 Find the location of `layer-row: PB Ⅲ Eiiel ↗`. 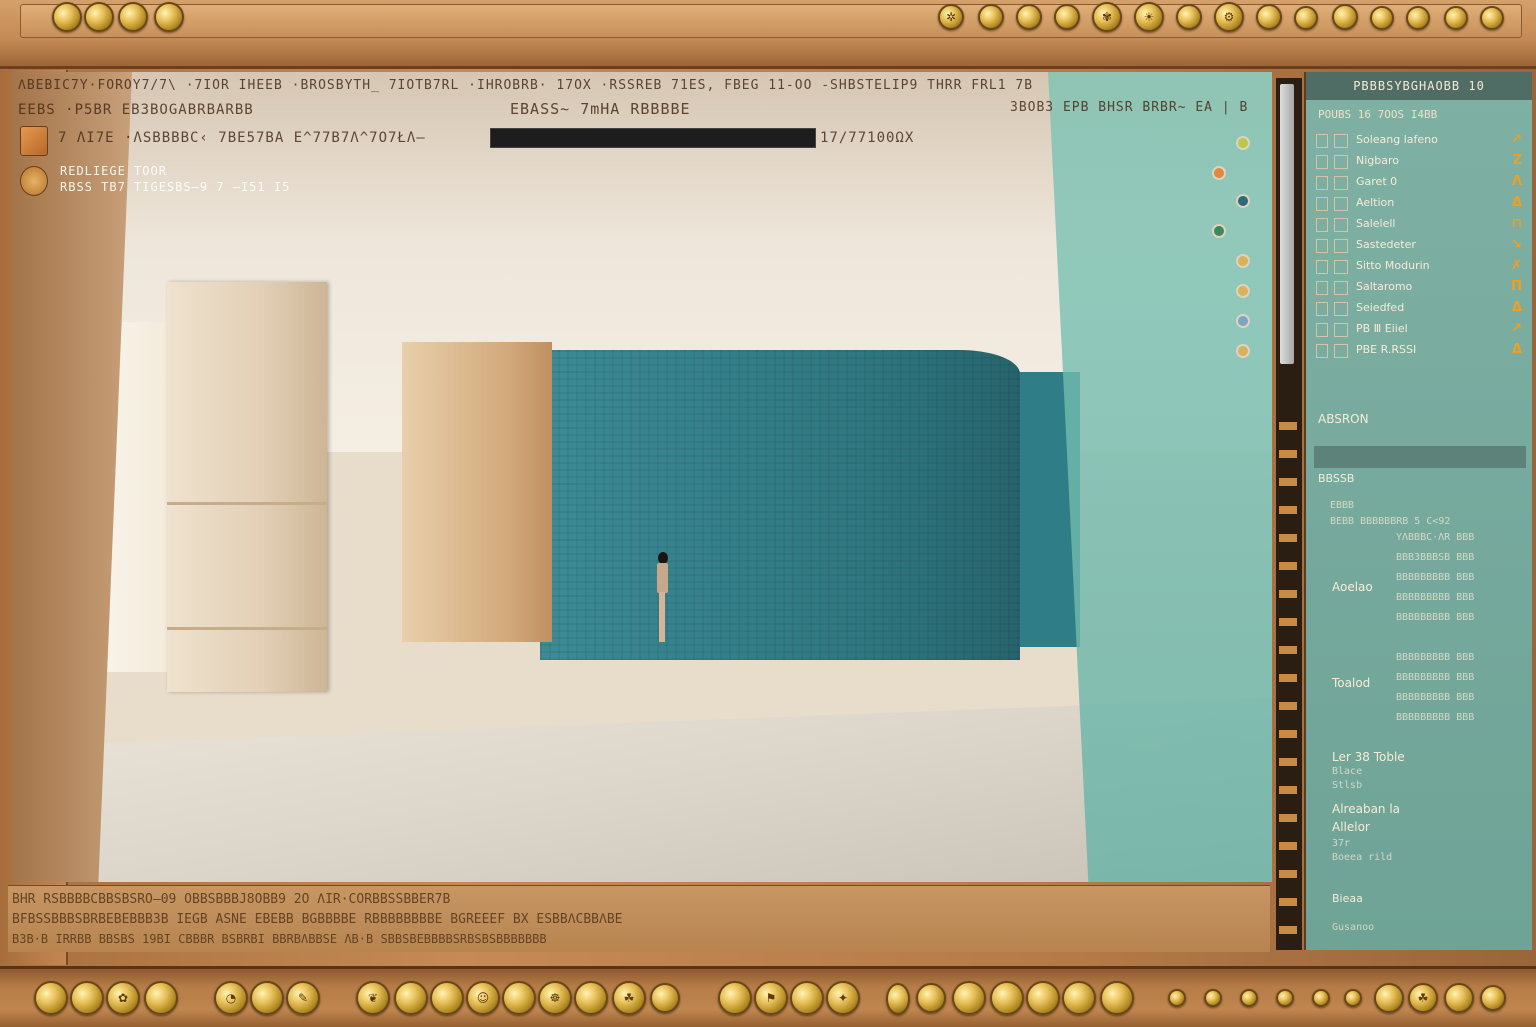

layer-row: PB Ⅲ Eiiel ↗ is located at coordinates (1421, 330).